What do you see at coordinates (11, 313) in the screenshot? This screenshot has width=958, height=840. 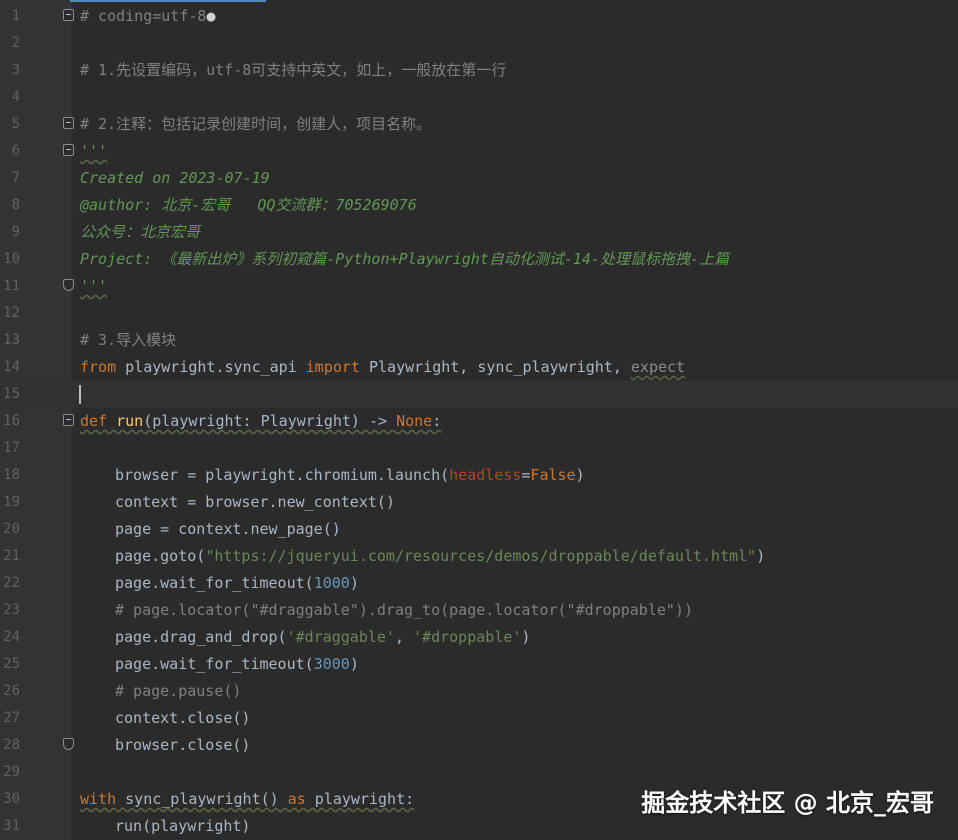 I see `line-number: 12` at bounding box center [11, 313].